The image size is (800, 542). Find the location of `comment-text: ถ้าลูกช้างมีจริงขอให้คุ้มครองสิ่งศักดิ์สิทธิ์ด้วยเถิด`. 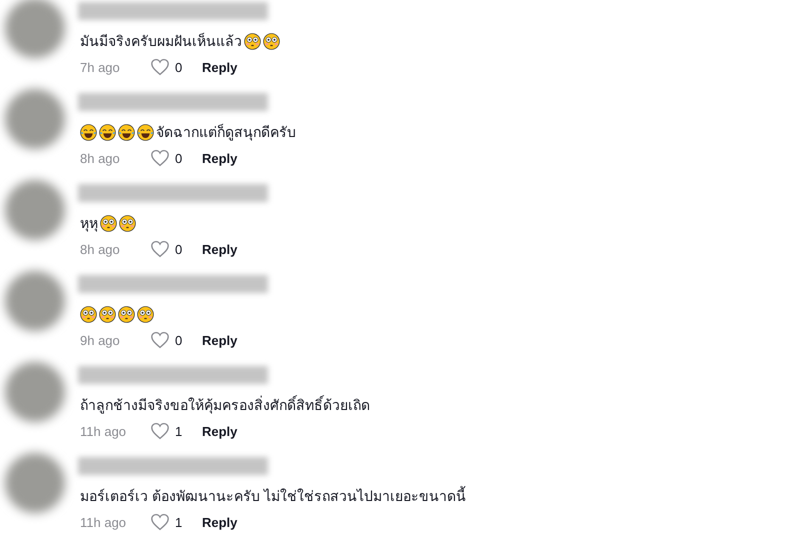

comment-text: ถ้าลูกช้างมีจริงขอให้คุ้มครองสิ่งศักดิ์สิทธิ์ด้วยเถิด is located at coordinates (225, 405).